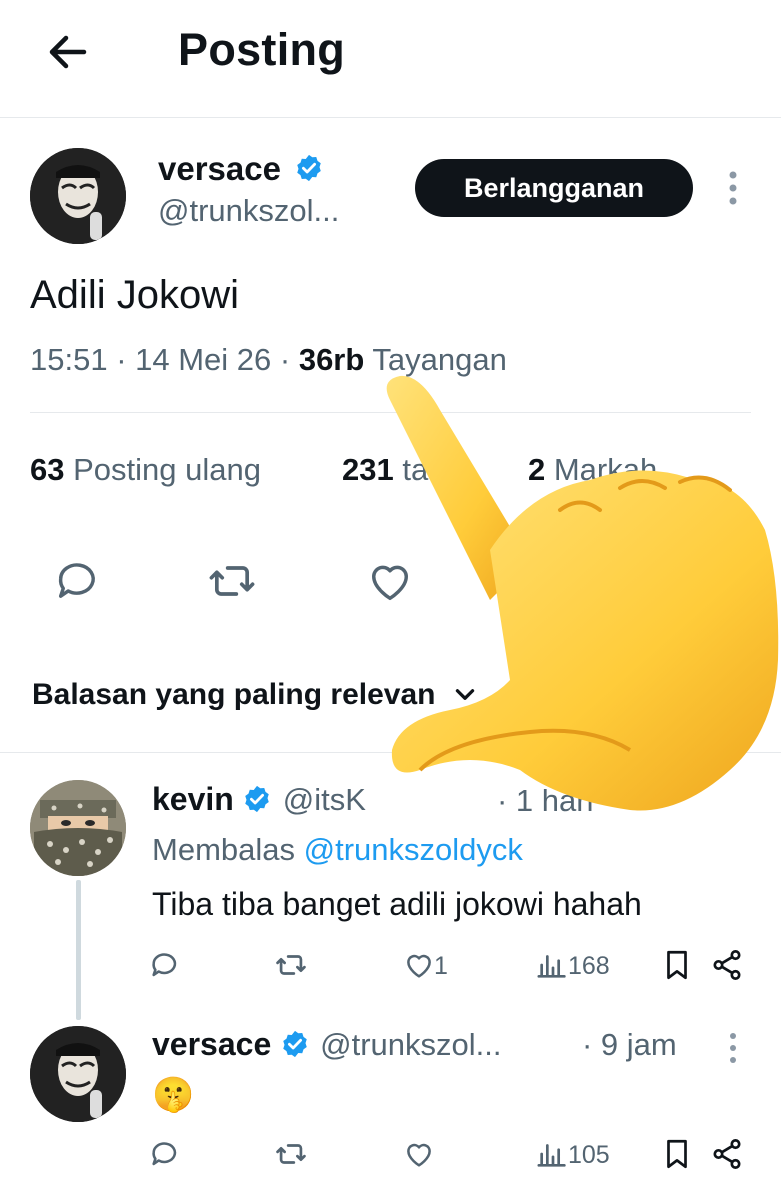 The image size is (781, 1199). I want to click on reply-author-name: kevin, so click(193, 799).